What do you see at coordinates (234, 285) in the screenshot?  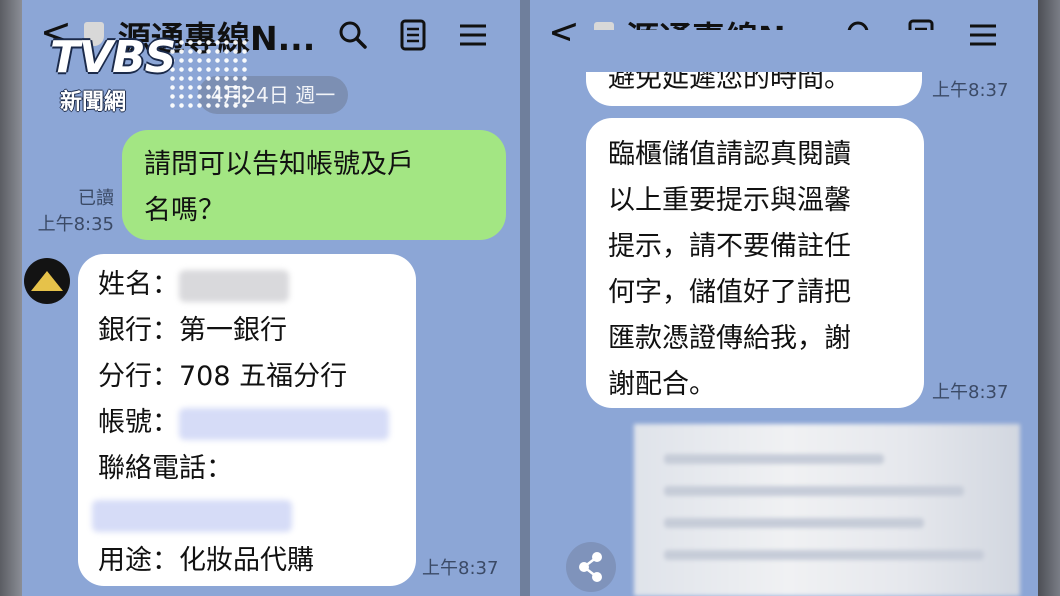 I see `redacted-name` at bounding box center [234, 285].